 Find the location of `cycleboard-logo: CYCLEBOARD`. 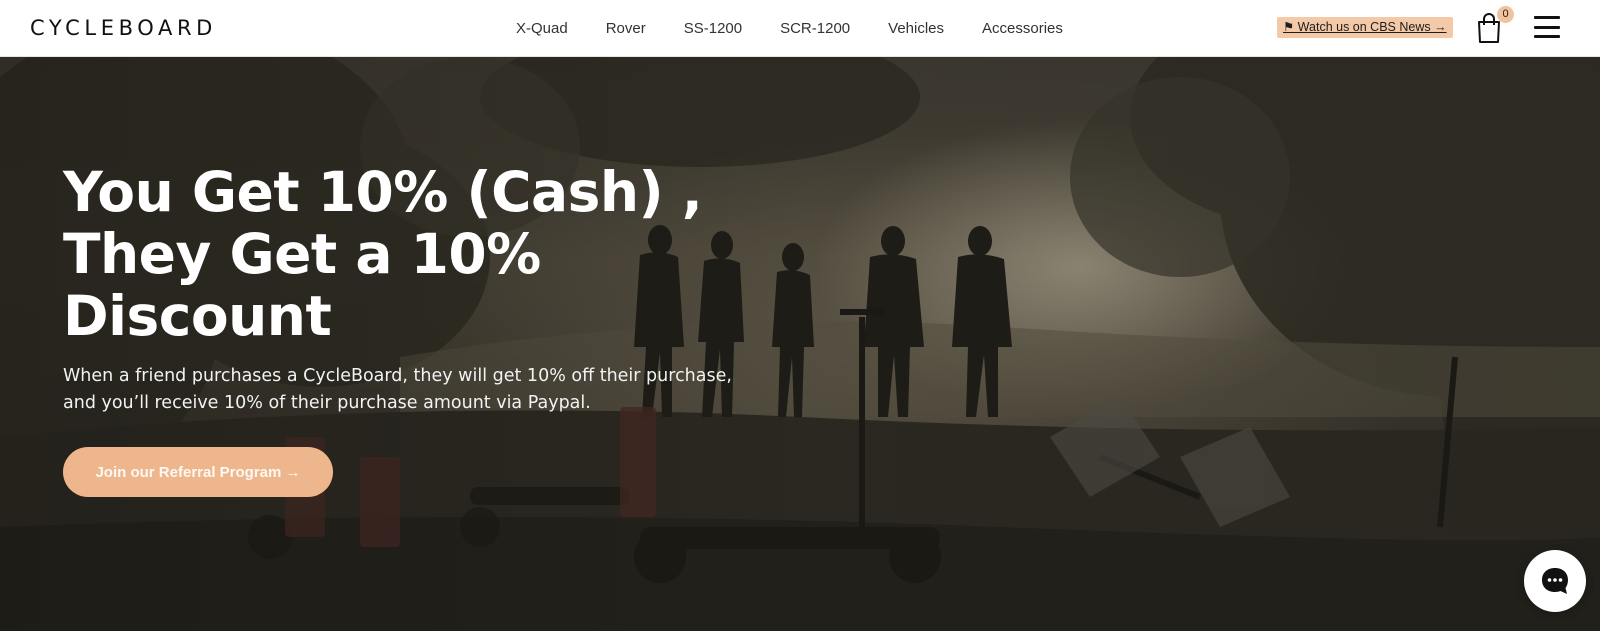

cycleboard-logo: CYCLEBOARD is located at coordinates (123, 28).